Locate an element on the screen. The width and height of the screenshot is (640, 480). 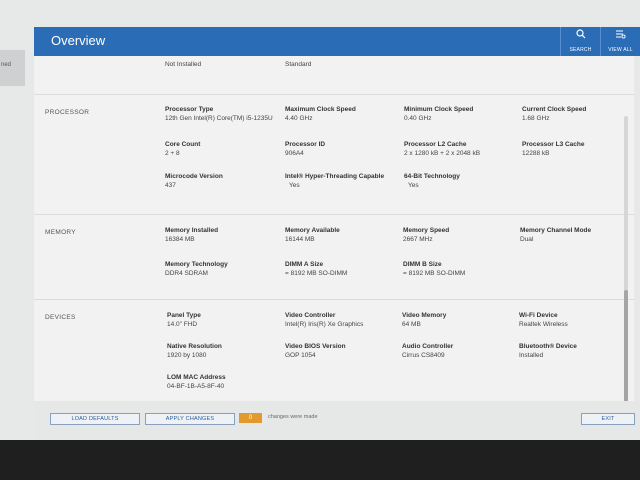
field-label: Memory Installed is located at coordinates (192, 230).